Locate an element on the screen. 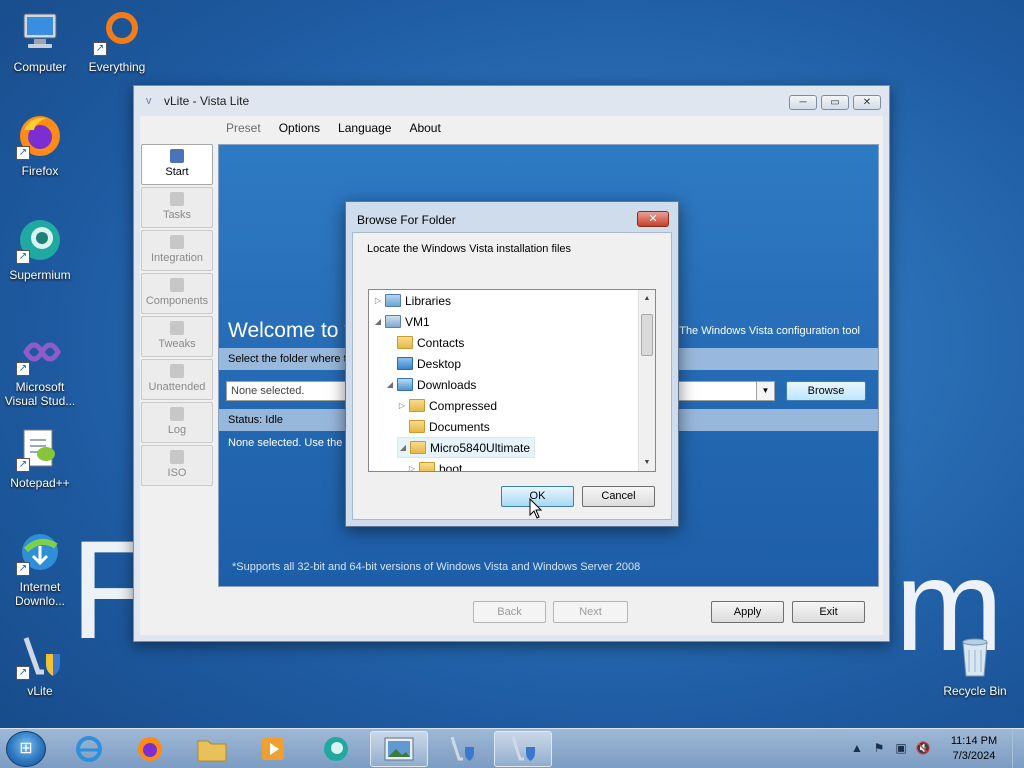 Image resolution: width=1024 pixels, height=768 pixels. taskbar-internet-explorer is located at coordinates (89, 749).